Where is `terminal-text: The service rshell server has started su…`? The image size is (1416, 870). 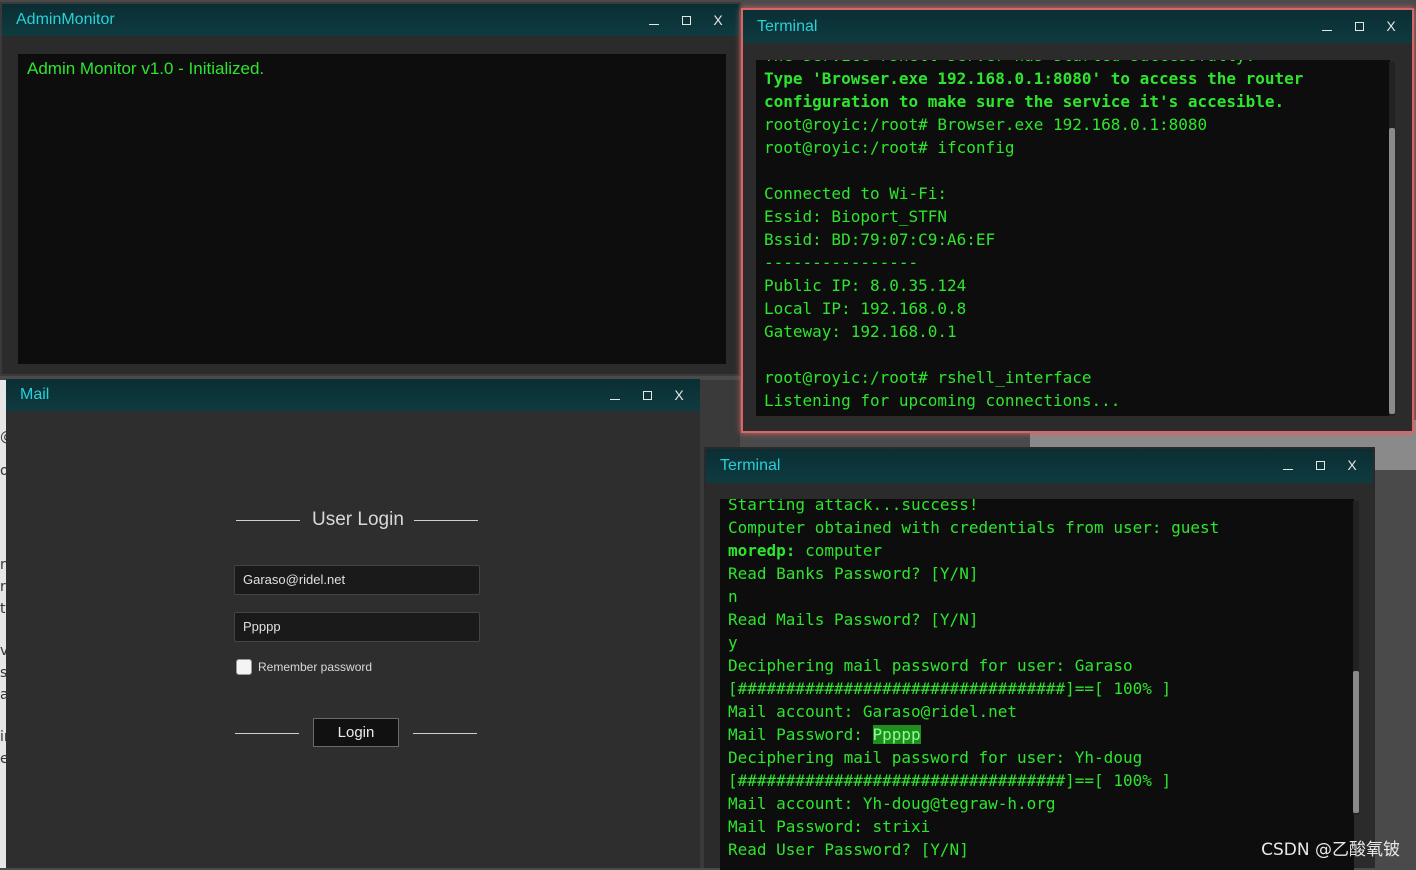
terminal-text: The service rshell server has started su… is located at coordinates (1009, 62).